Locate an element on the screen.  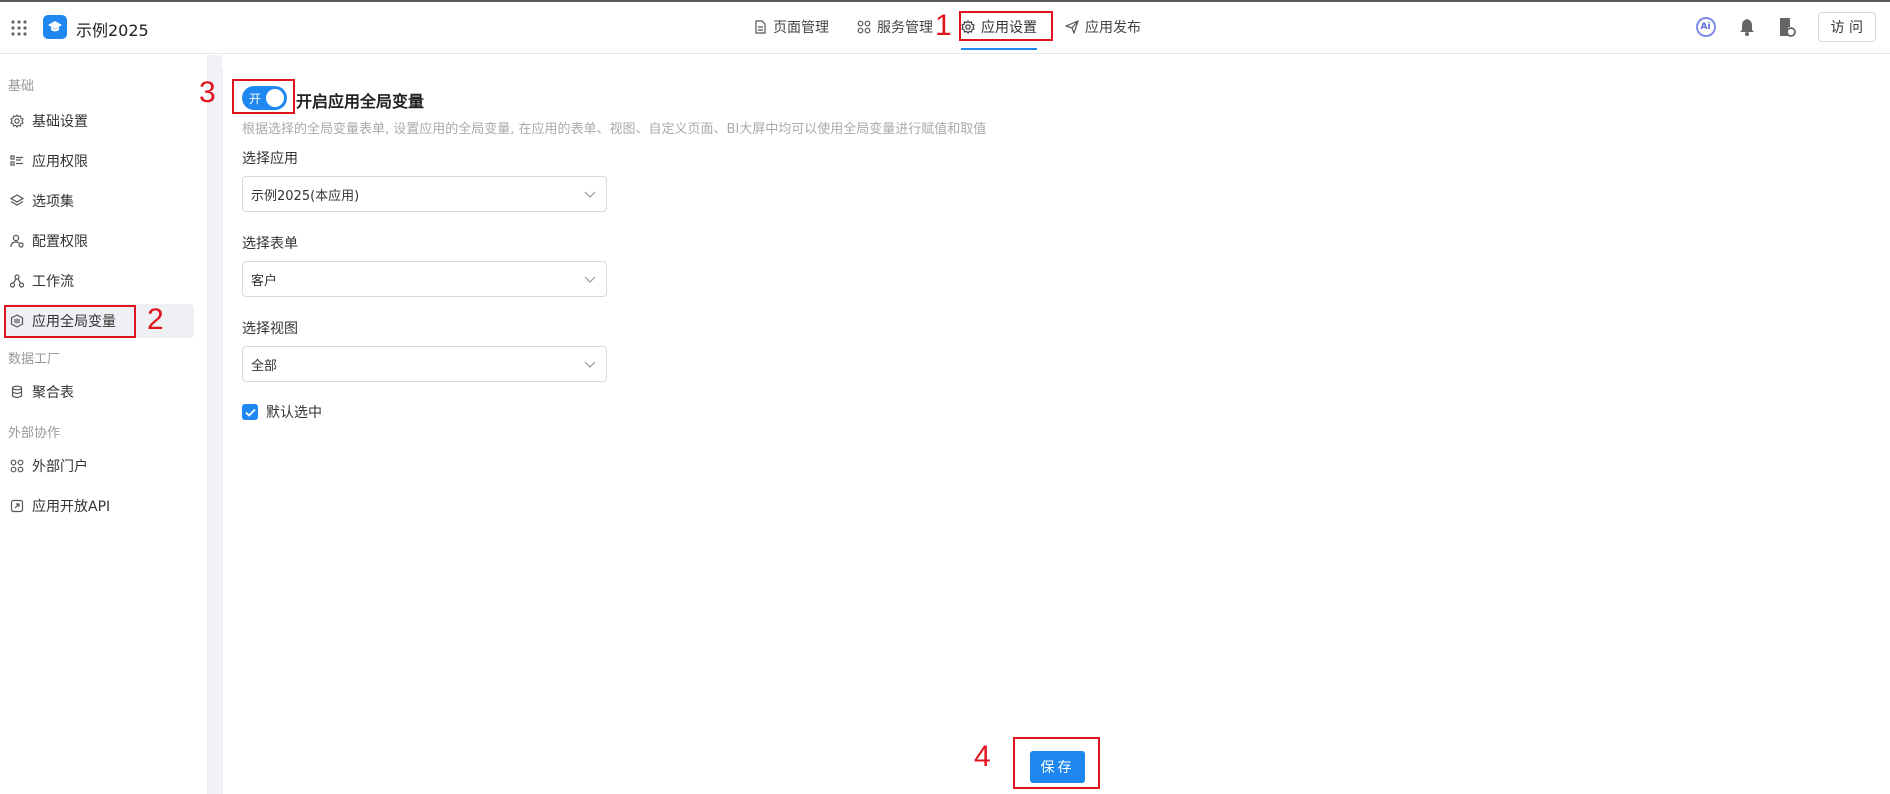
select-app-label: 选择应用 is located at coordinates (270, 159).